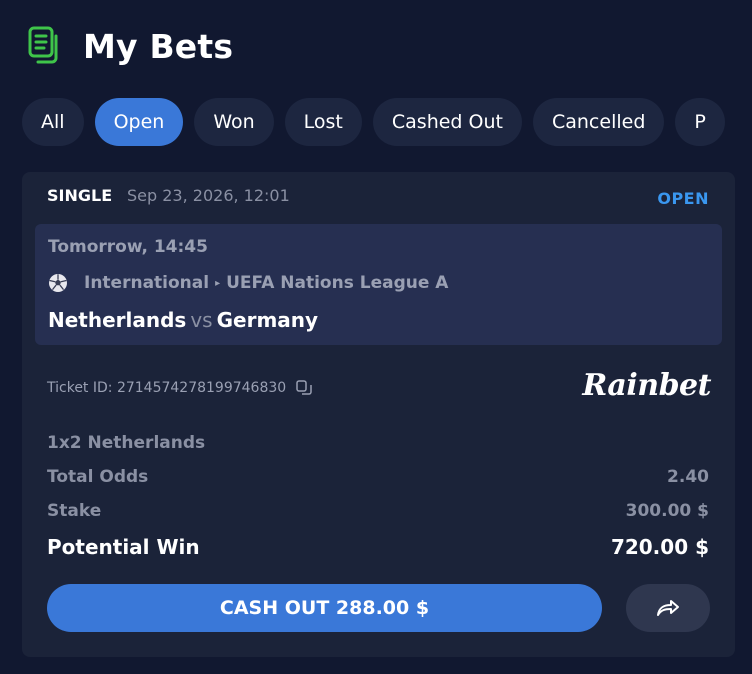 The image size is (752, 674). What do you see at coordinates (58, 283) in the screenshot?
I see `soccer-ball-icon` at bounding box center [58, 283].